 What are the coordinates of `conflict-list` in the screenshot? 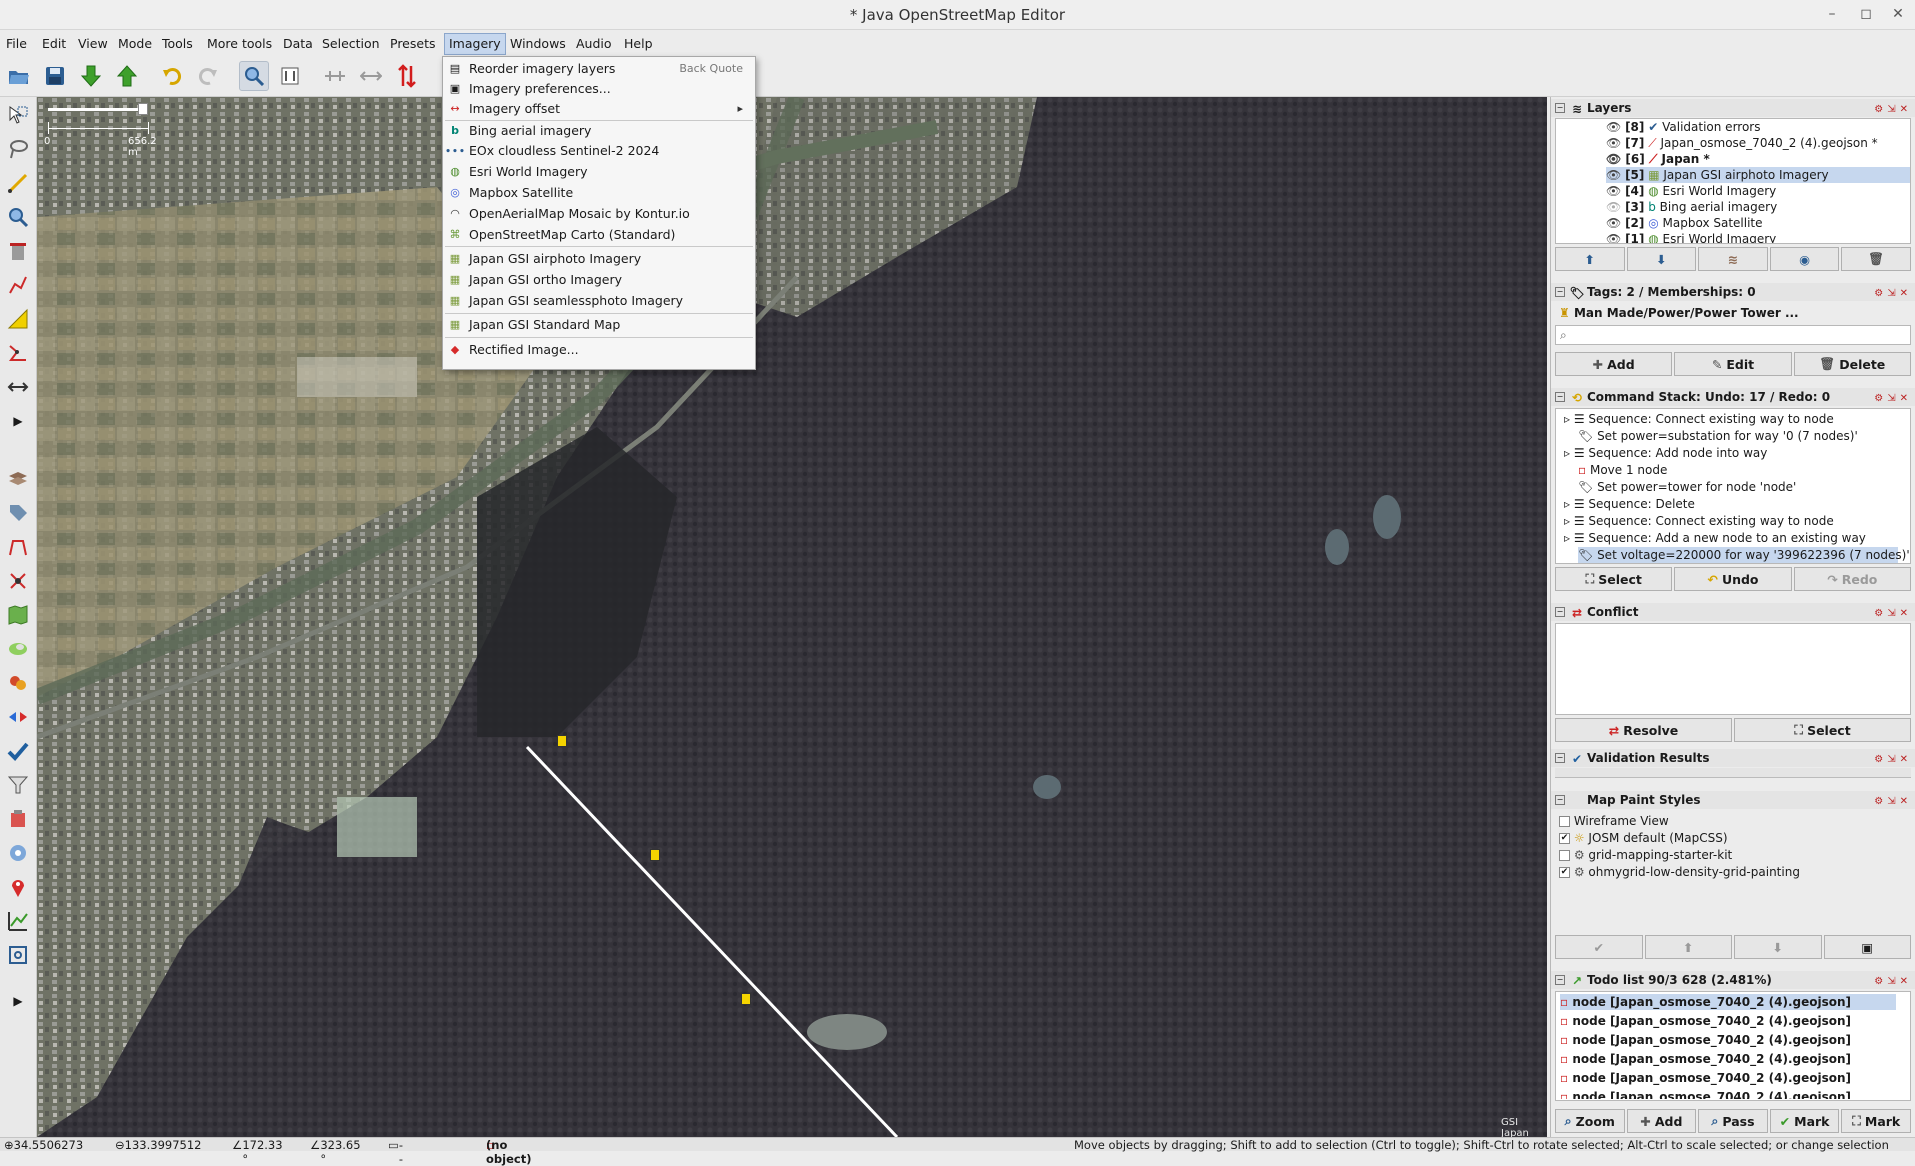 It's located at (1733, 669).